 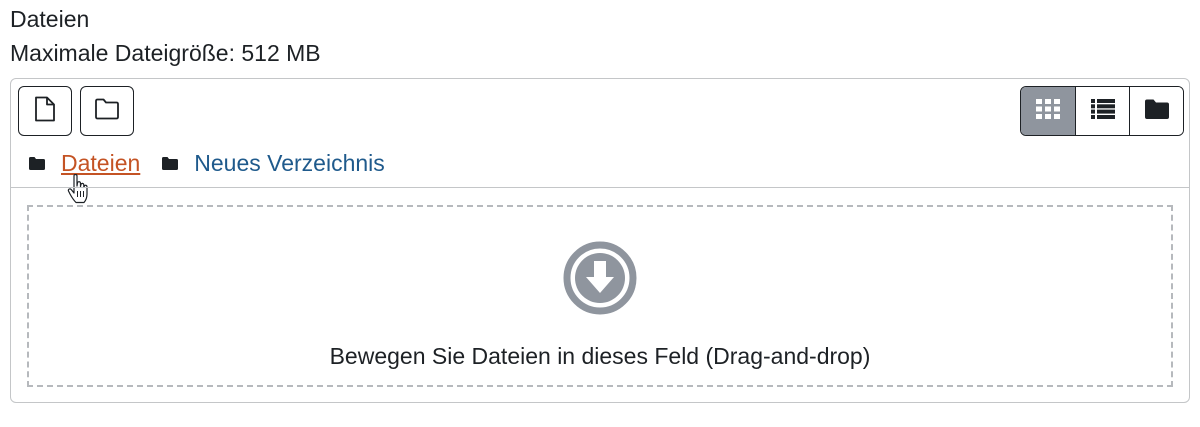 I want to click on download-arrow-icon, so click(x=600, y=280).